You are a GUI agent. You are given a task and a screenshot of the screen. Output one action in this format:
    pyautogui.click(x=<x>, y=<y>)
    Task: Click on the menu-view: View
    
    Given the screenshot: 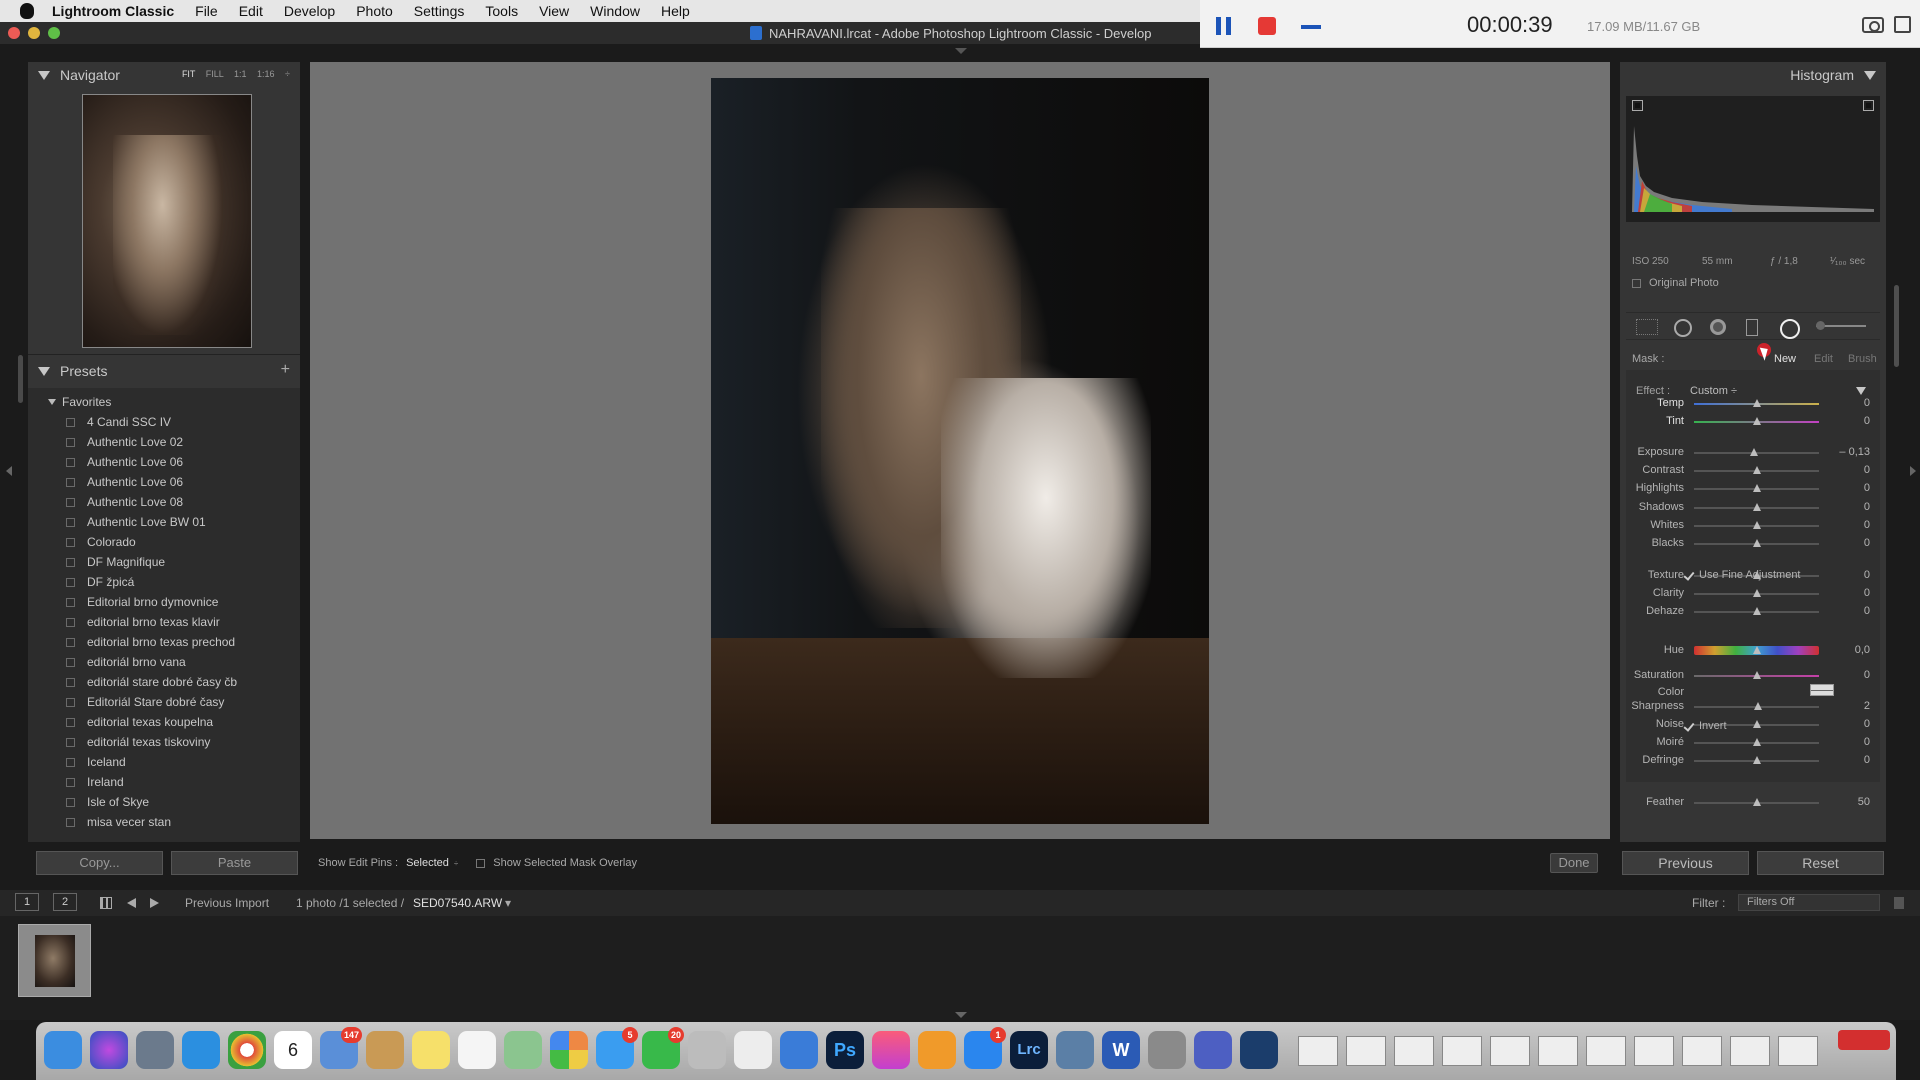 What is the action you would take?
    pyautogui.click(x=554, y=11)
    